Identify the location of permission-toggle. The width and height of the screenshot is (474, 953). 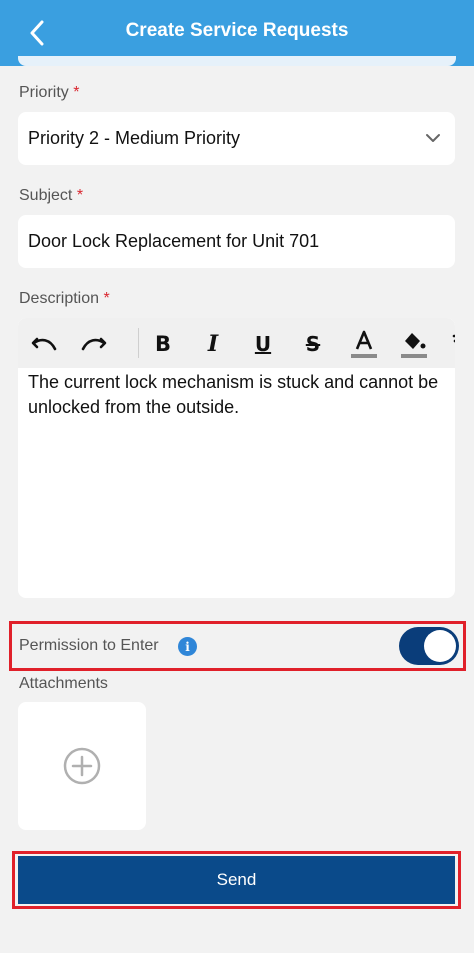
(429, 646).